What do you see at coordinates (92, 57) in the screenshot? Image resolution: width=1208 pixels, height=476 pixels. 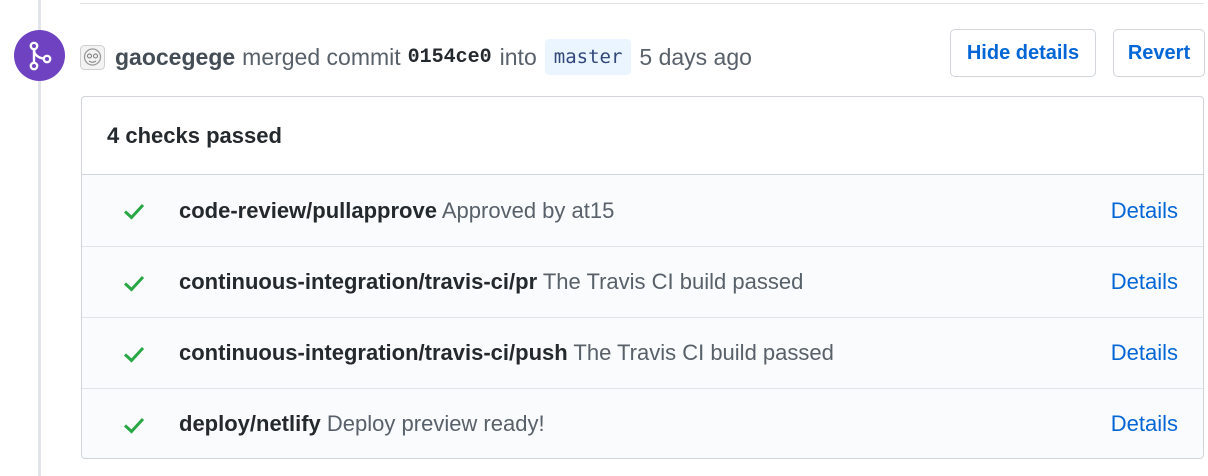 I see `avatar` at bounding box center [92, 57].